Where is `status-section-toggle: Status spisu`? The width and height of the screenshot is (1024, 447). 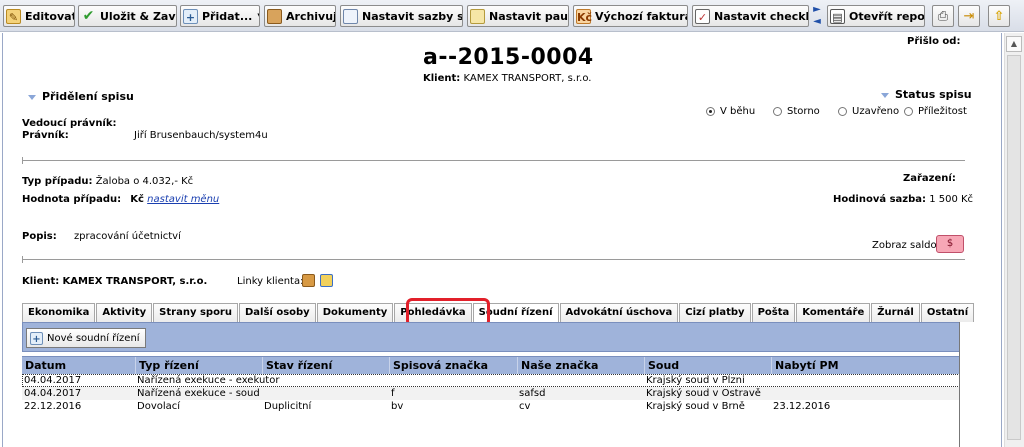
status-section-toggle: Status spisu is located at coordinates (926, 94).